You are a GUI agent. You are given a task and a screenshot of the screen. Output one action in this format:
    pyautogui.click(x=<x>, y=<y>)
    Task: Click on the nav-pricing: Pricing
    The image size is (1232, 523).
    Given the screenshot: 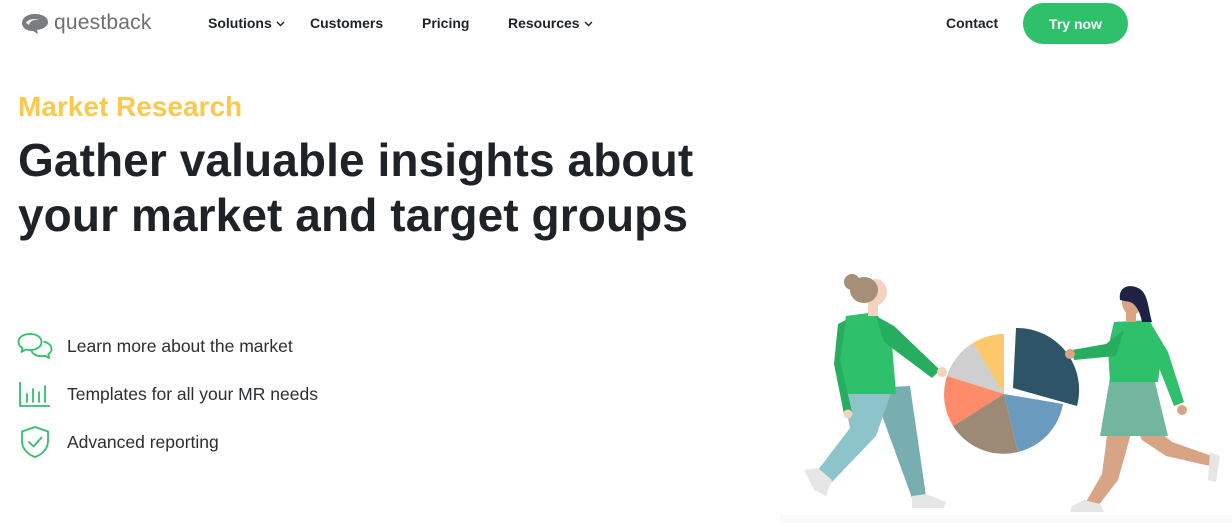 What is the action you would take?
    pyautogui.click(x=445, y=23)
    